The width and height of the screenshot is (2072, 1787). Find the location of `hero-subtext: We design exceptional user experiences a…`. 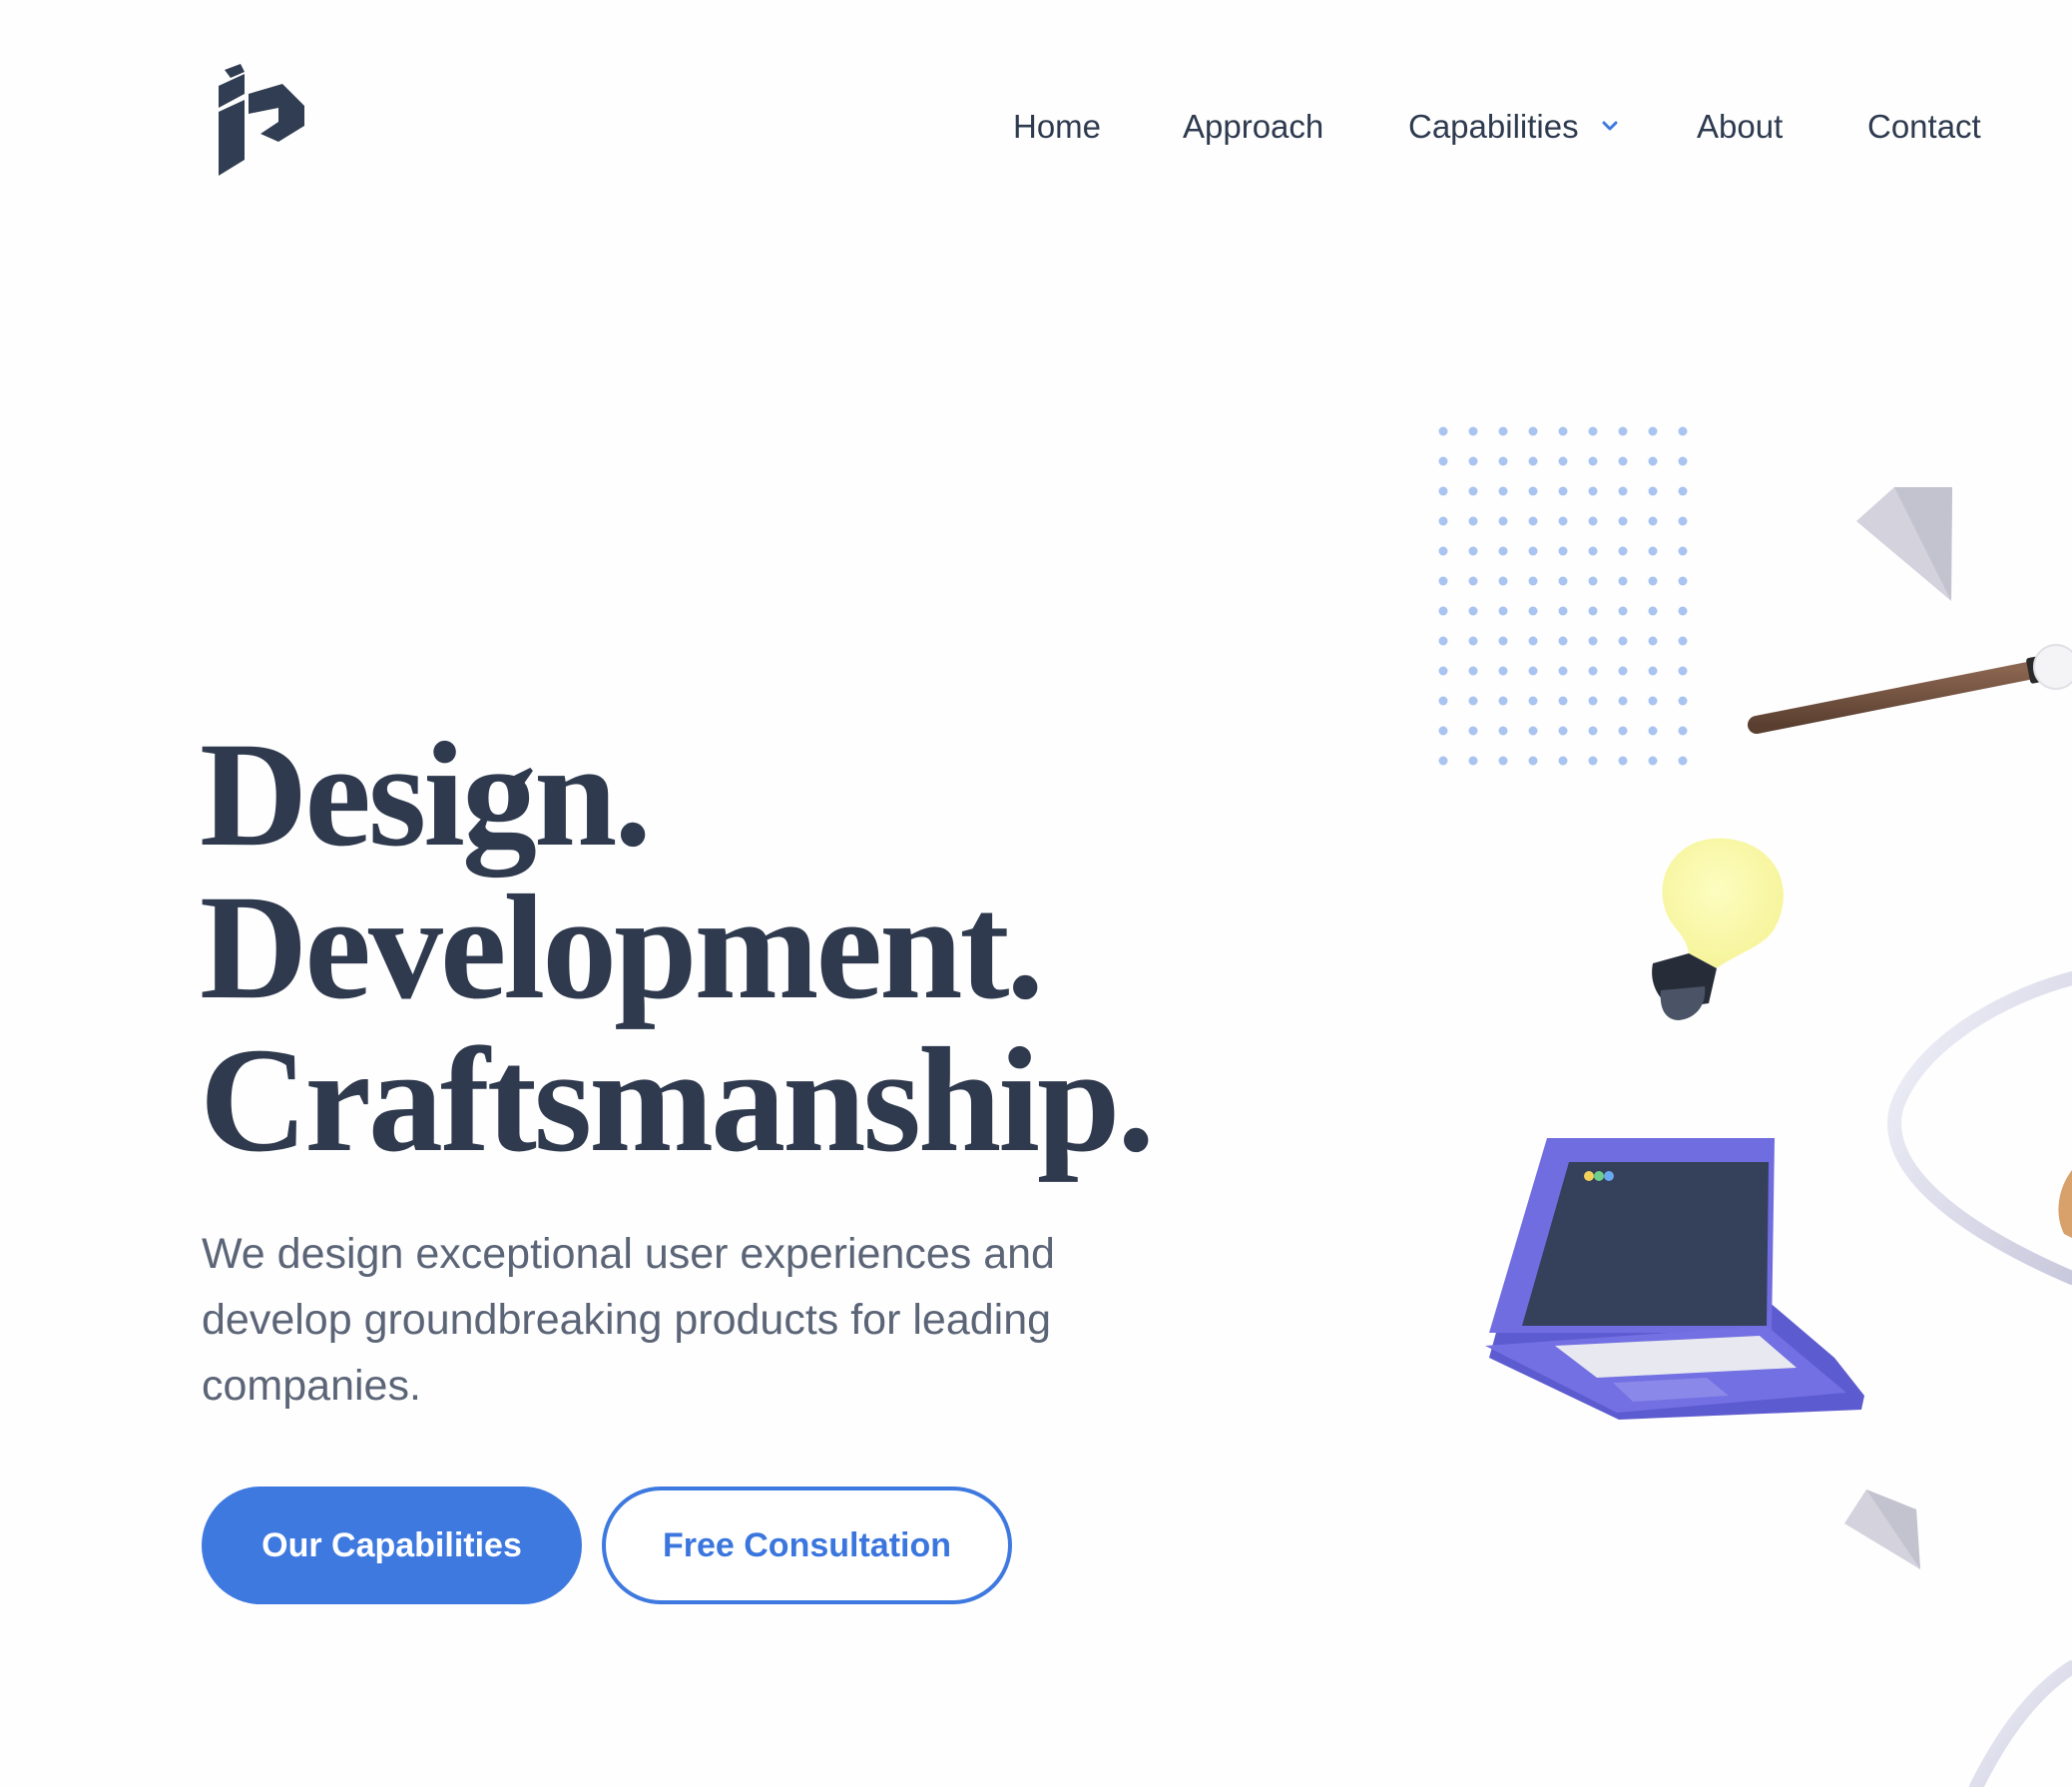

hero-subtext: We design exceptional user experiences a… is located at coordinates (629, 1320).